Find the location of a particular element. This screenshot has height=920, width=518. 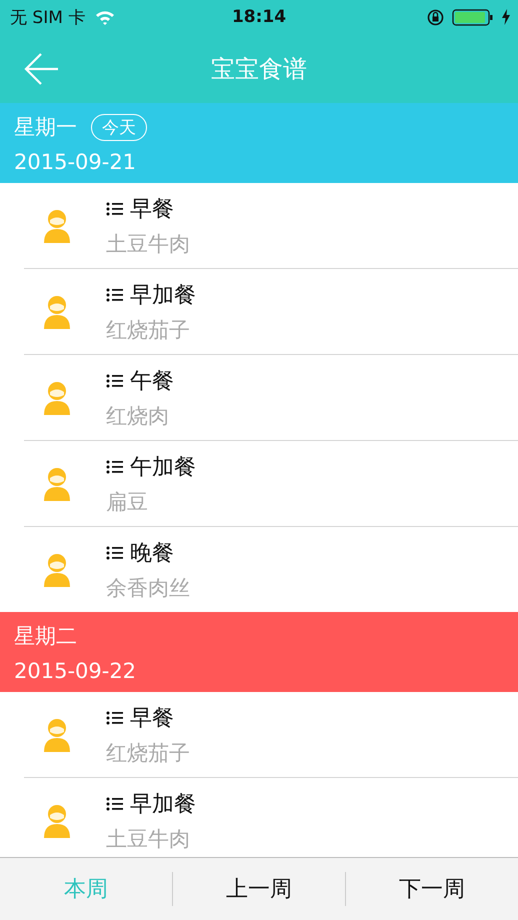

meal-name: 午加餐 is located at coordinates (163, 468).